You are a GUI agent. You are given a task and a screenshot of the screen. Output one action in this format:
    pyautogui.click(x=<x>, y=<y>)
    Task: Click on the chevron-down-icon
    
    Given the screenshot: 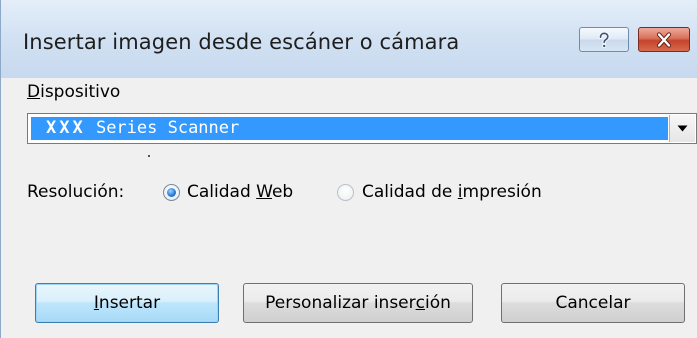 What is the action you would take?
    pyautogui.click(x=682, y=128)
    